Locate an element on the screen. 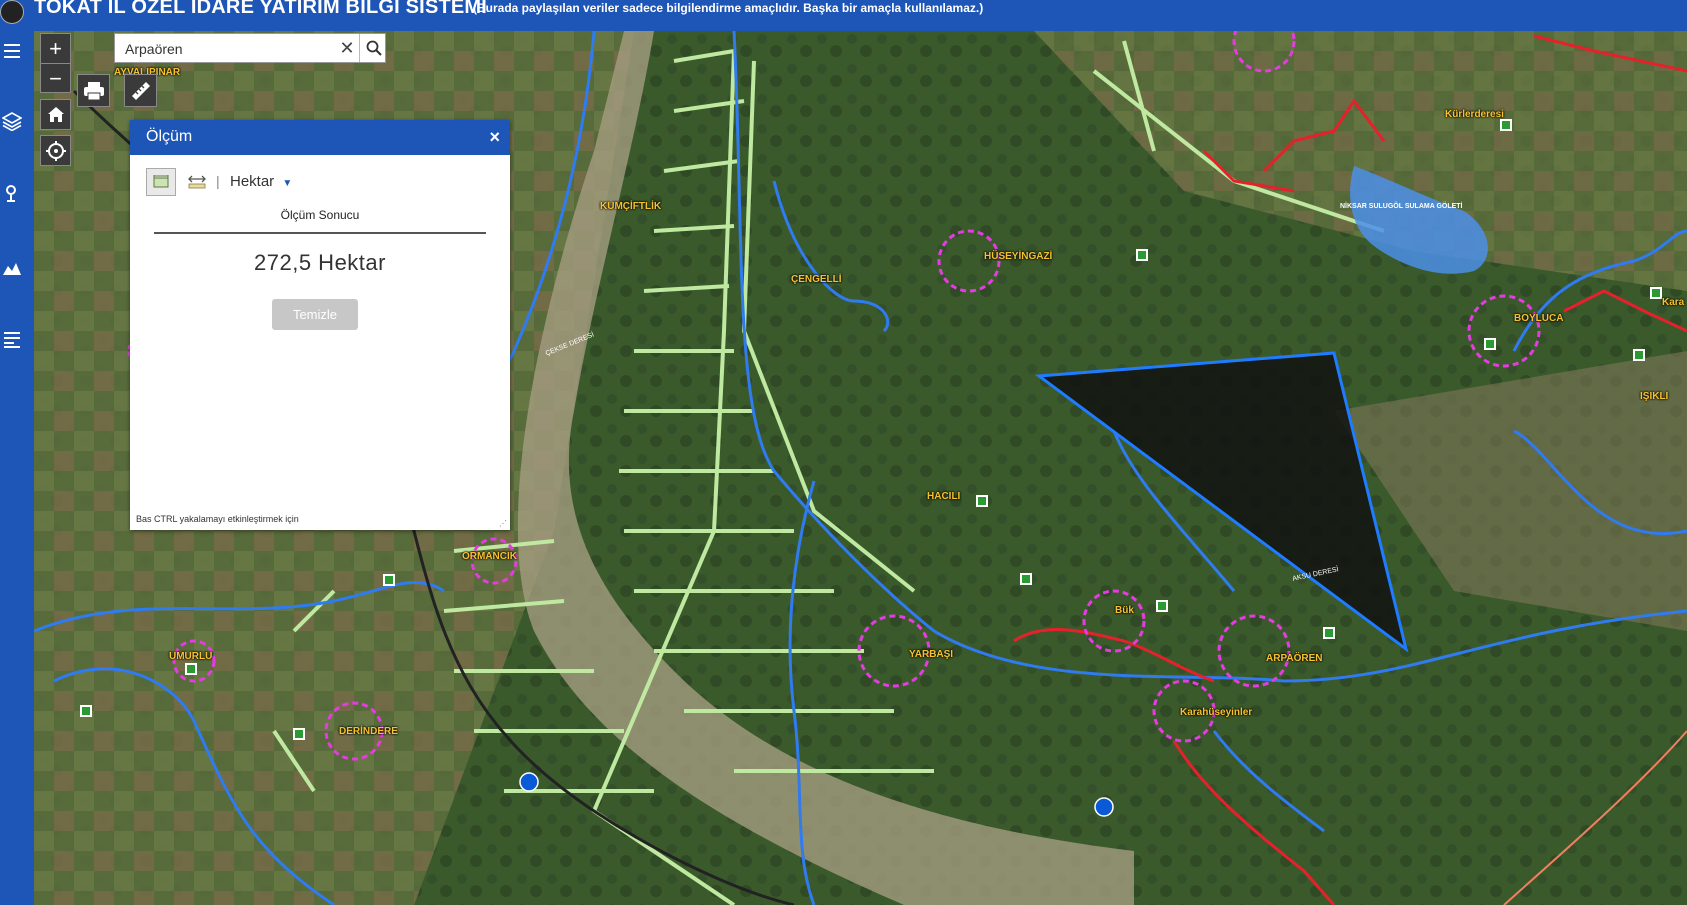  left-sidebar is located at coordinates (17, 468).